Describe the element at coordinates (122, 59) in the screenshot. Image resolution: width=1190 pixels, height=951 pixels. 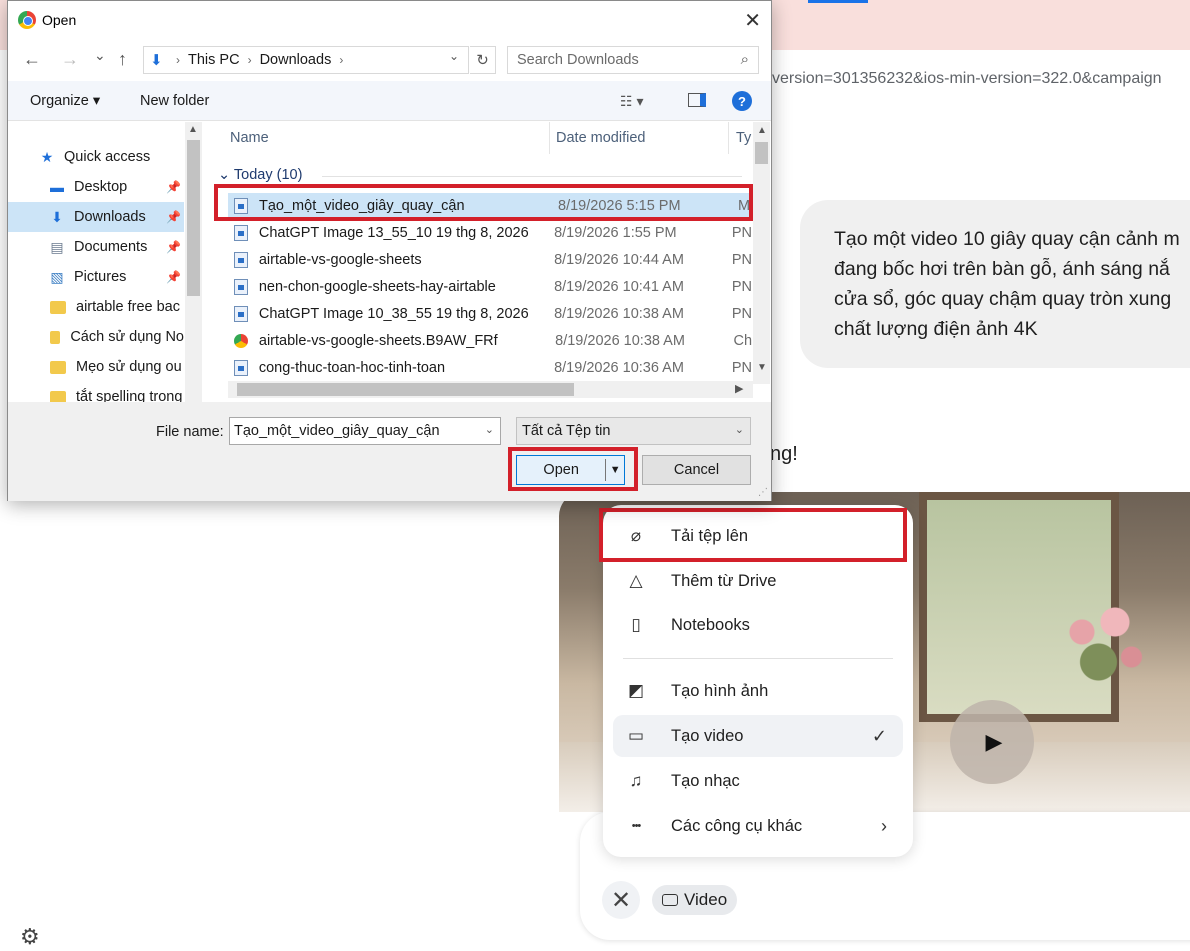
I see `up-folder-icon: ↑` at that location.